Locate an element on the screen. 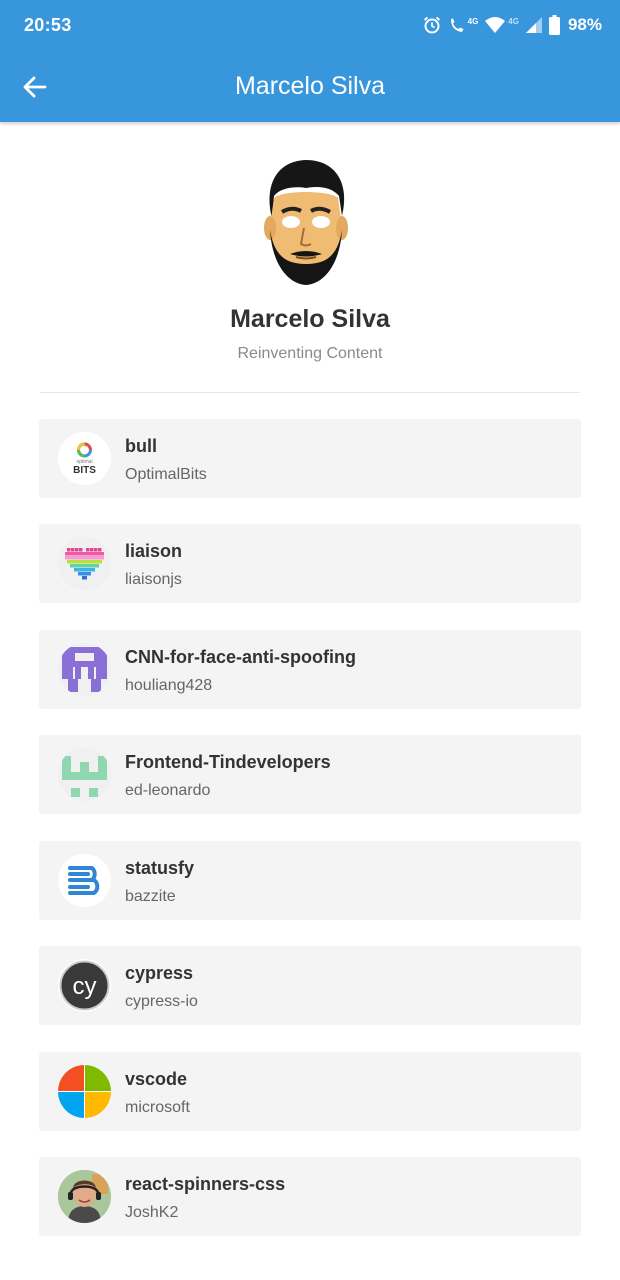 This screenshot has width=620, height=1280. alarm-icon is located at coordinates (431, 25).